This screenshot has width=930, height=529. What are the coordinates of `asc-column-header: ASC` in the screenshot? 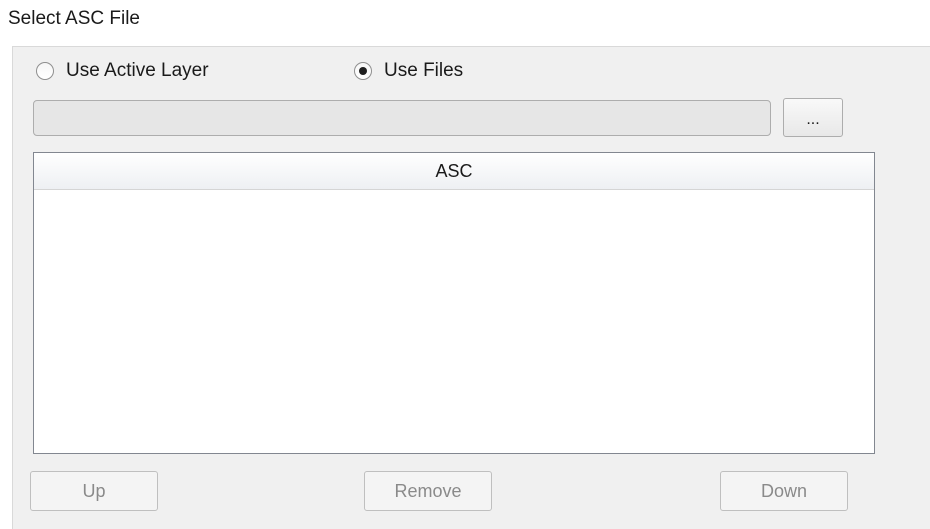 It's located at (454, 171).